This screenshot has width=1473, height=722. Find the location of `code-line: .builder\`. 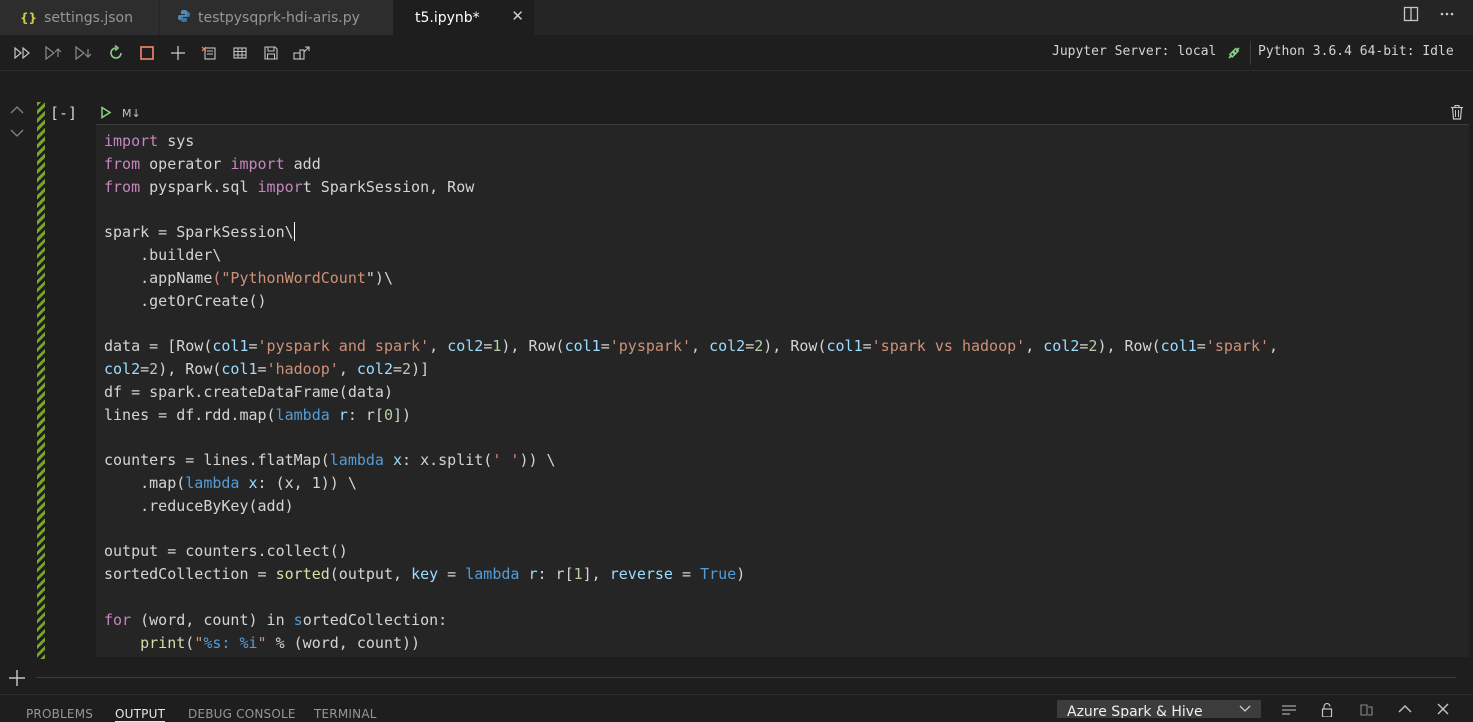

code-line: .builder\ is located at coordinates (163, 254).